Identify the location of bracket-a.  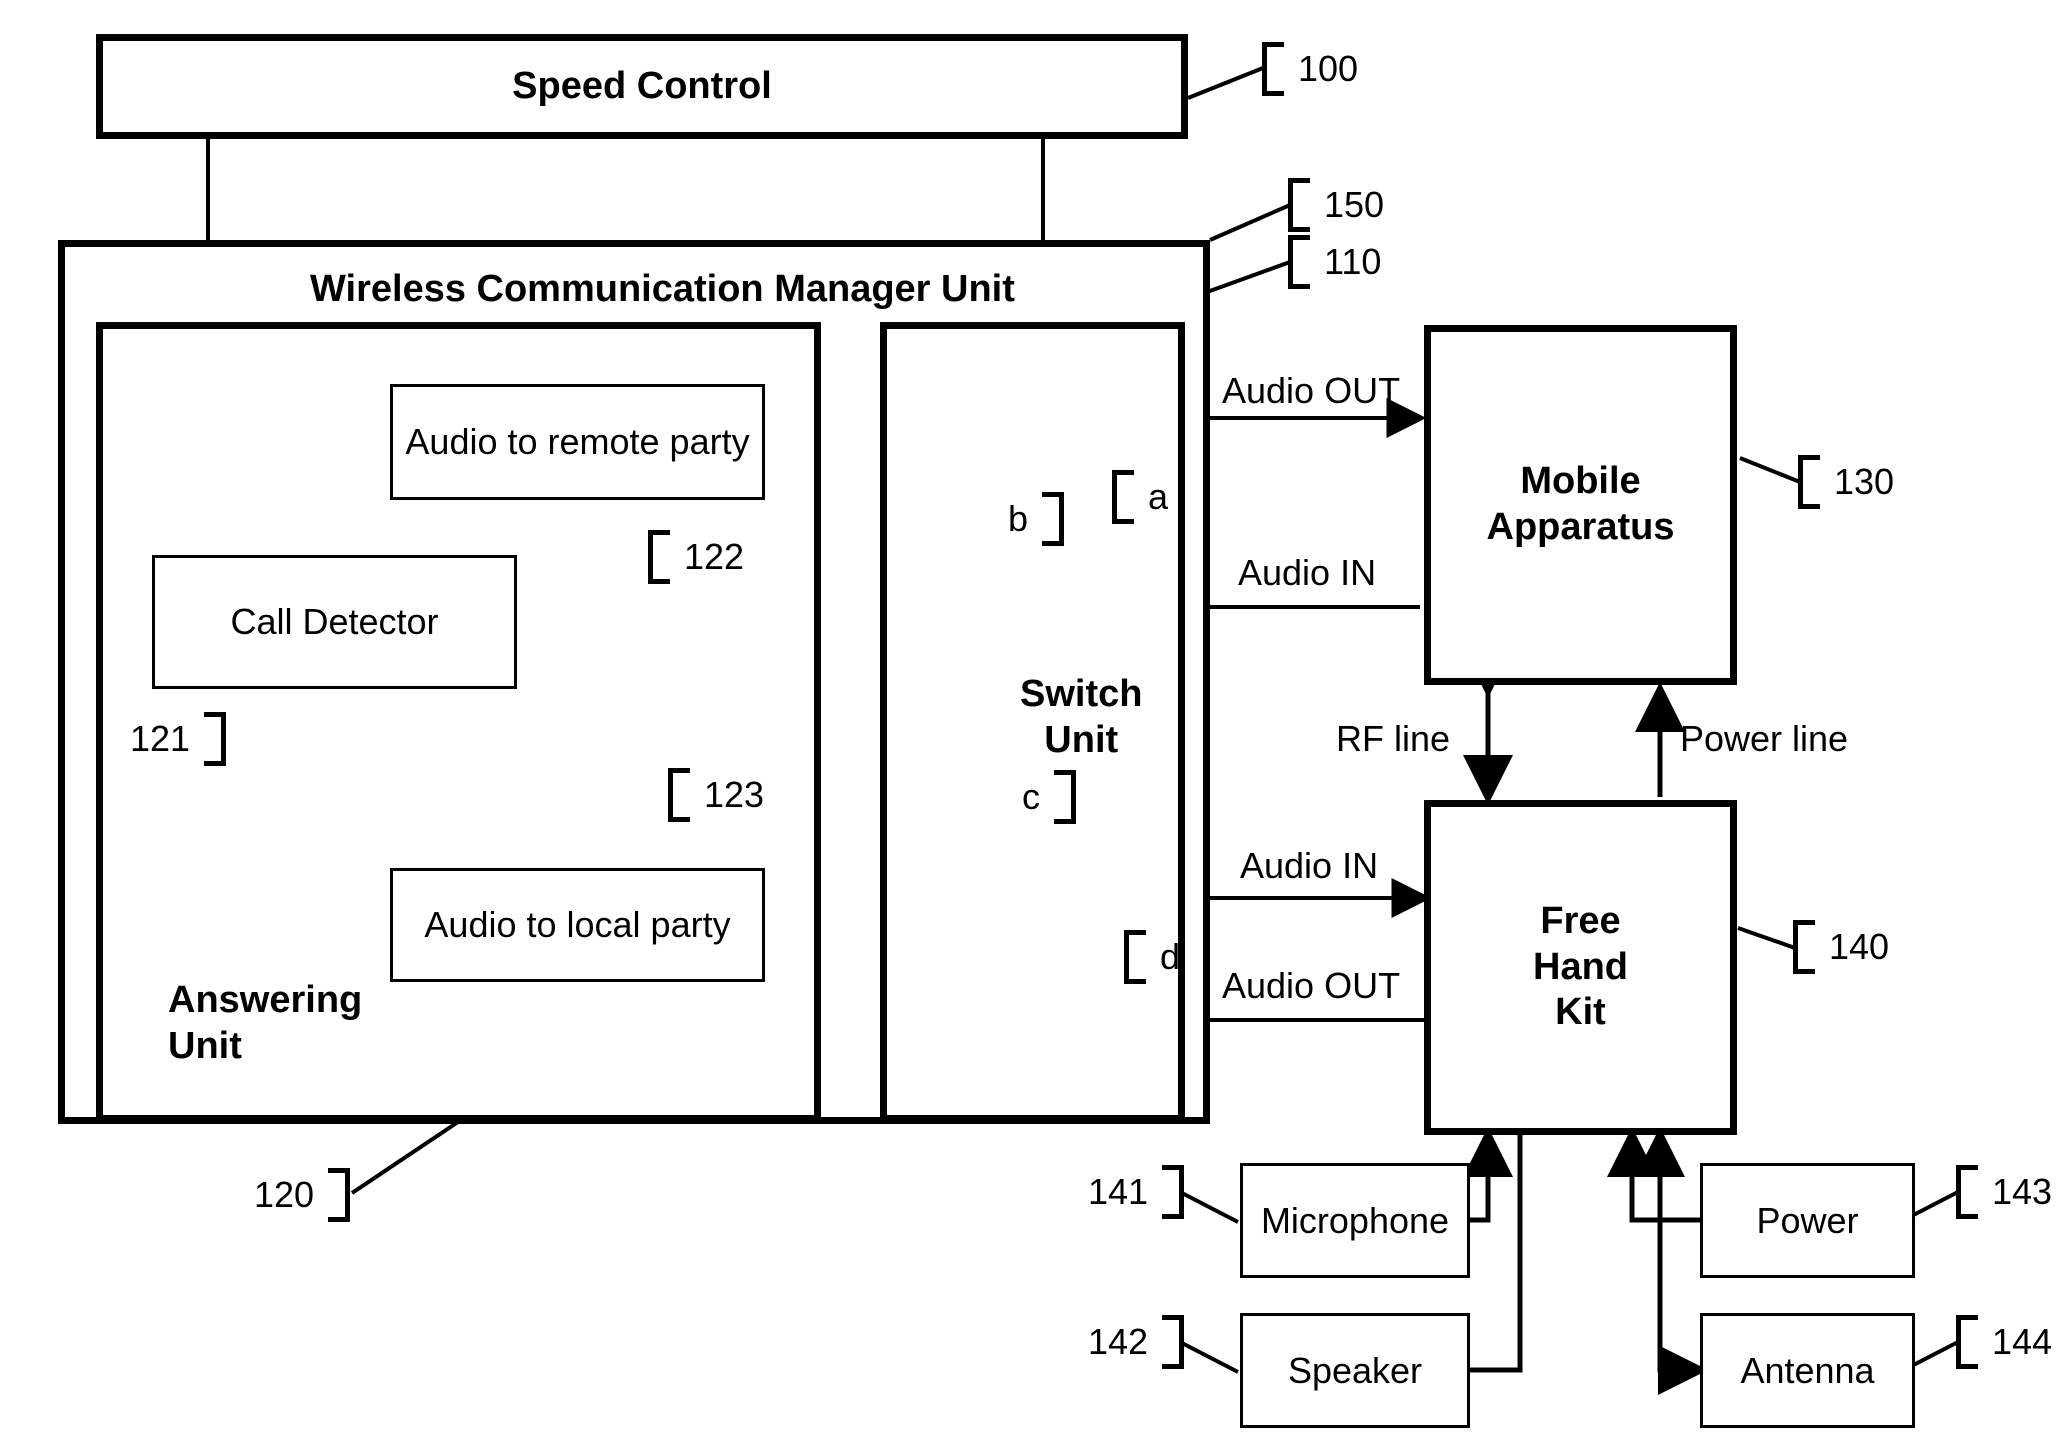
(1123, 497).